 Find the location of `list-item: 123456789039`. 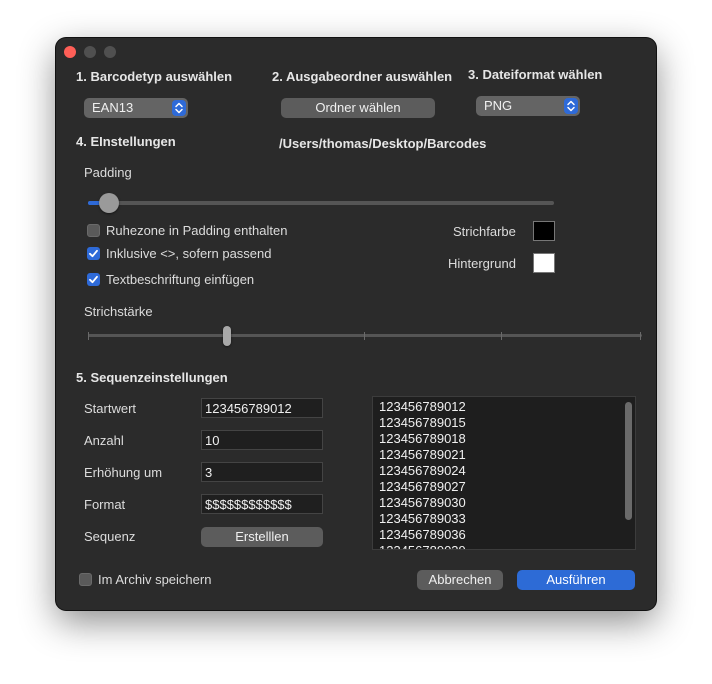

list-item: 123456789039 is located at coordinates (504, 546).